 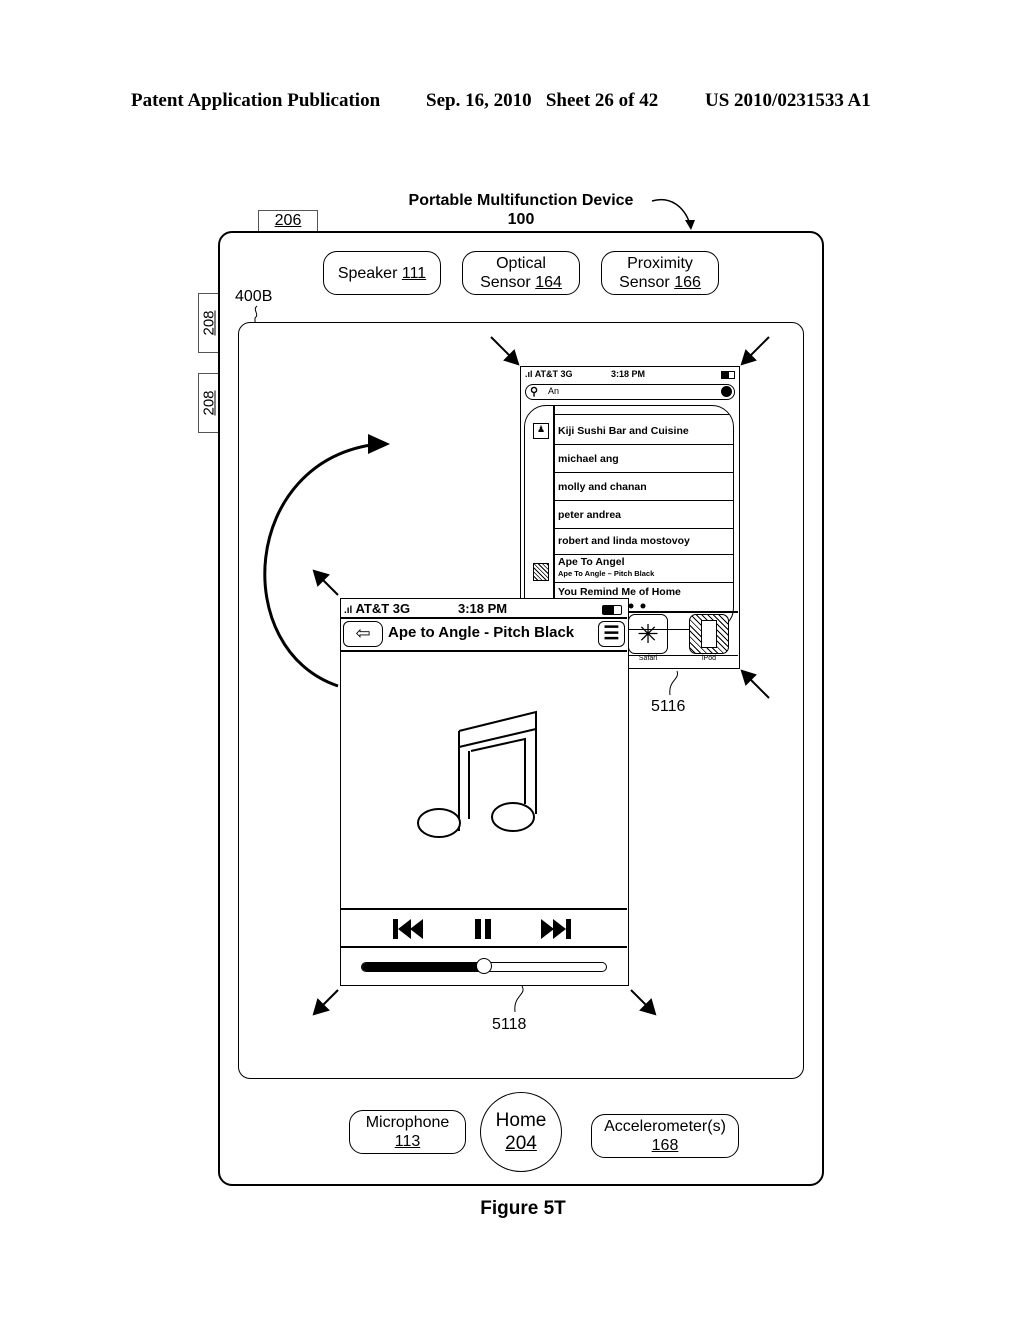 I want to click on accelerometer-label: Accelerometer(s), so click(x=665, y=1126).